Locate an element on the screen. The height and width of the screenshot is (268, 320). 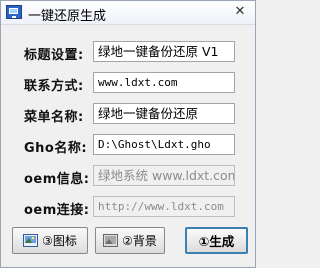
image-icon is located at coordinates (111, 240).